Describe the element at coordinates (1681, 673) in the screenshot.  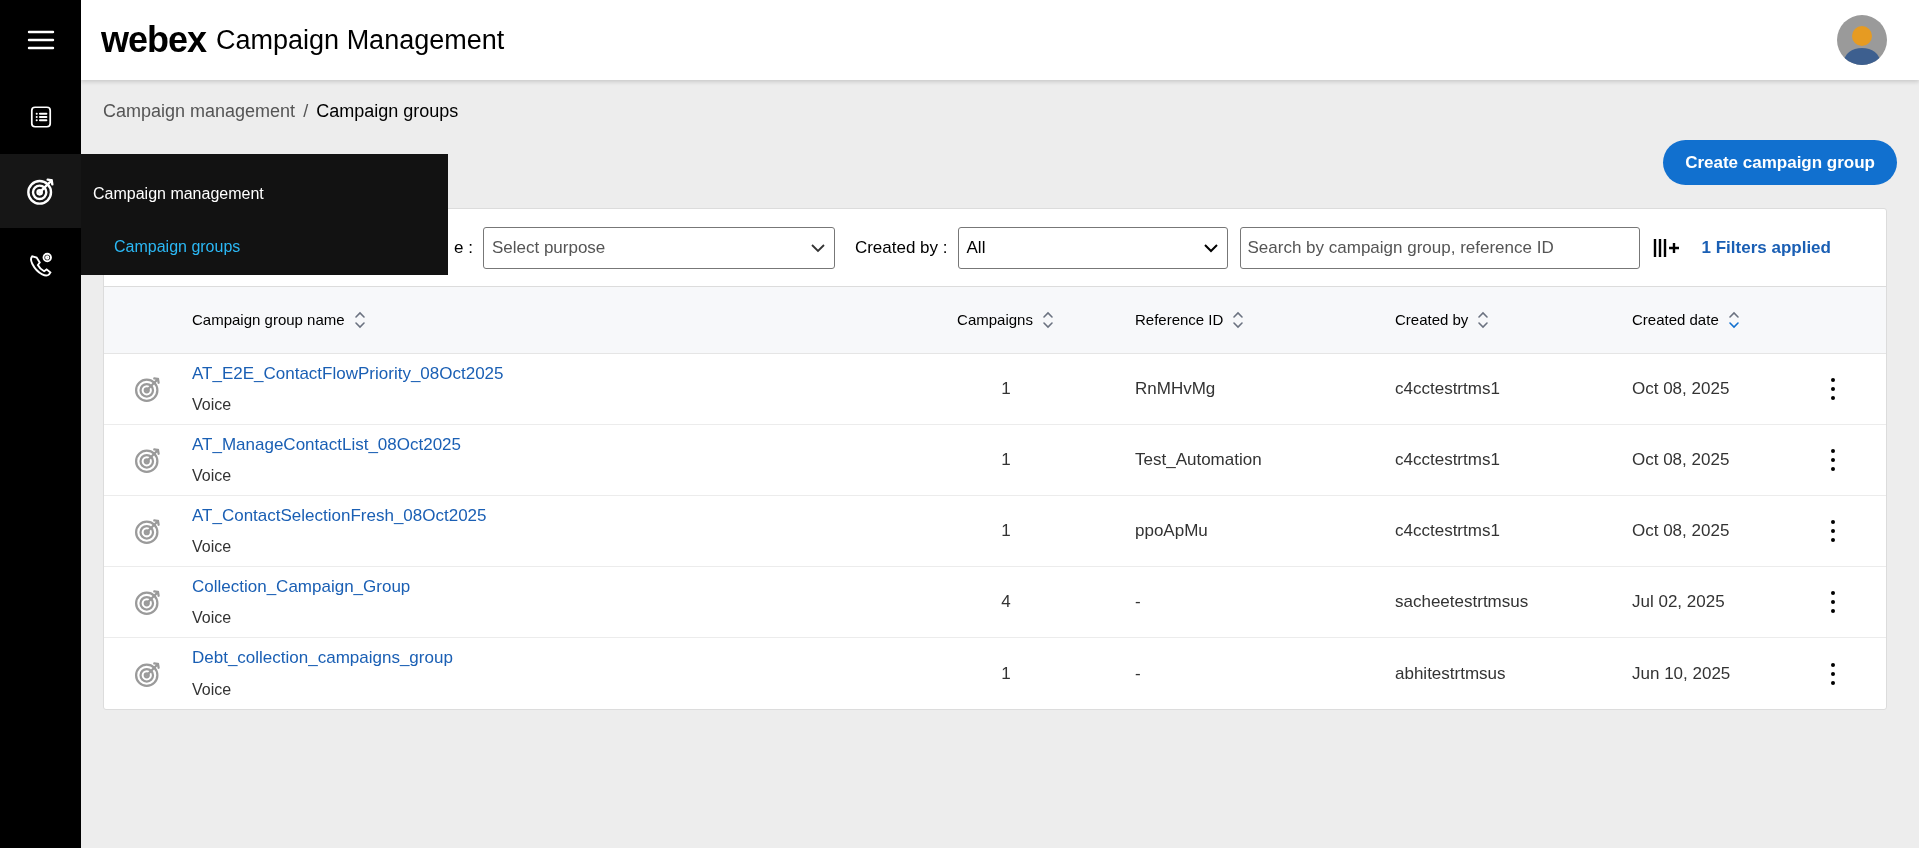
I see `table-cell: Jun 10, 2025` at that location.